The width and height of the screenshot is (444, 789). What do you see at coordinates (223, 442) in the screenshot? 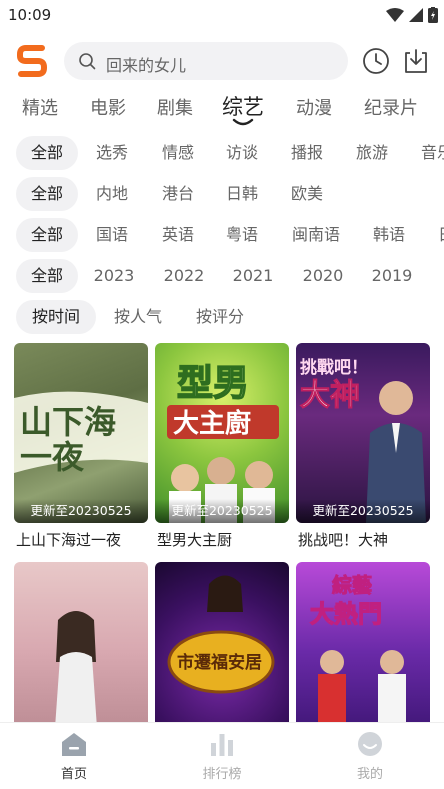
I see `poster-art: 型男 大主廚` at bounding box center [223, 442].